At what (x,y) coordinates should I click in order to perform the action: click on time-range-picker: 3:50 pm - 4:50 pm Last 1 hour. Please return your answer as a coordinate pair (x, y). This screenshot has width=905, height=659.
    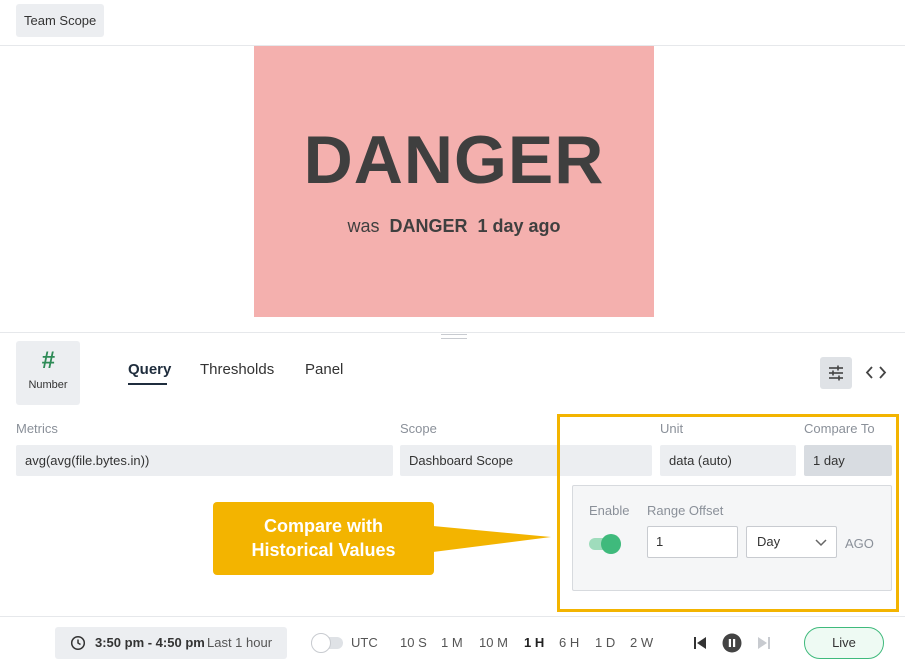
    Looking at the image, I should click on (171, 643).